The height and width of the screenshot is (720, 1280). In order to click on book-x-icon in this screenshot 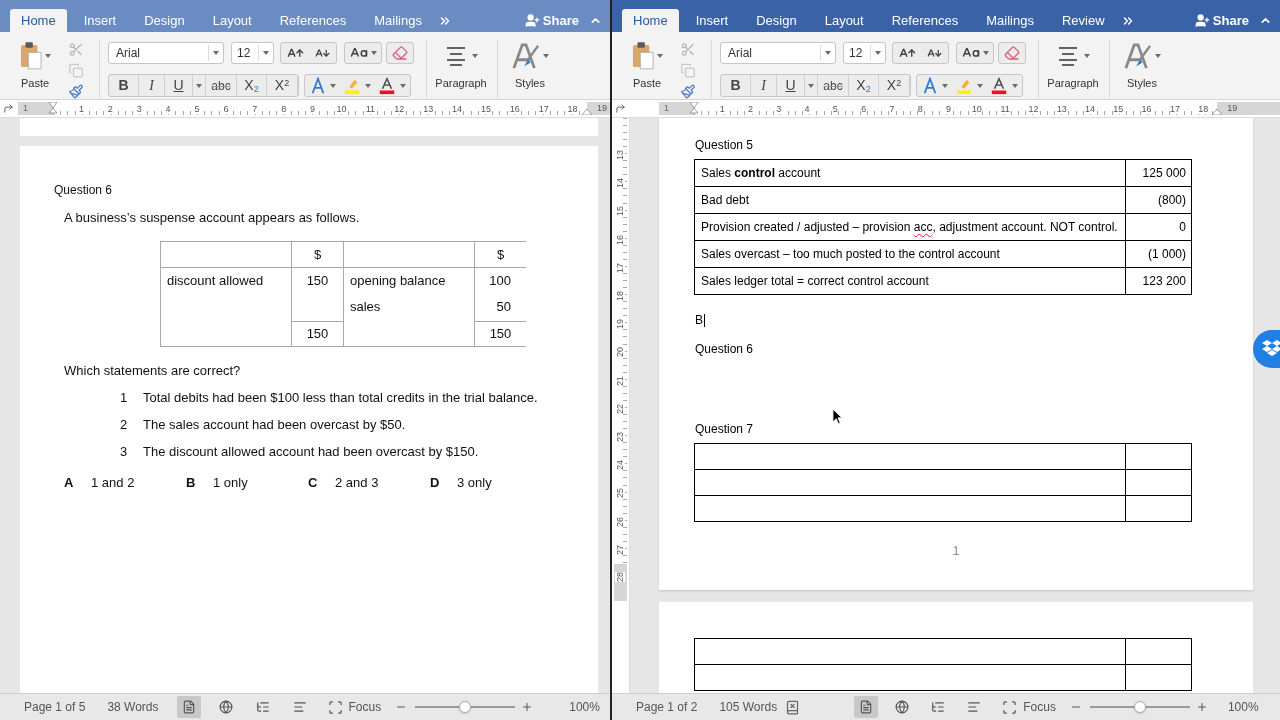, I will do `click(793, 707)`.